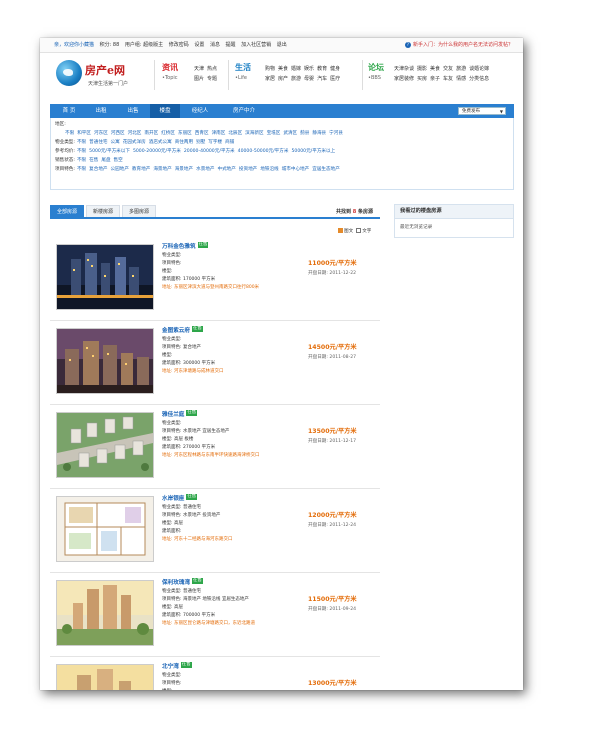  Describe the element at coordinates (205, 169) in the screenshot. I see `filter-option: 水景地产` at that location.